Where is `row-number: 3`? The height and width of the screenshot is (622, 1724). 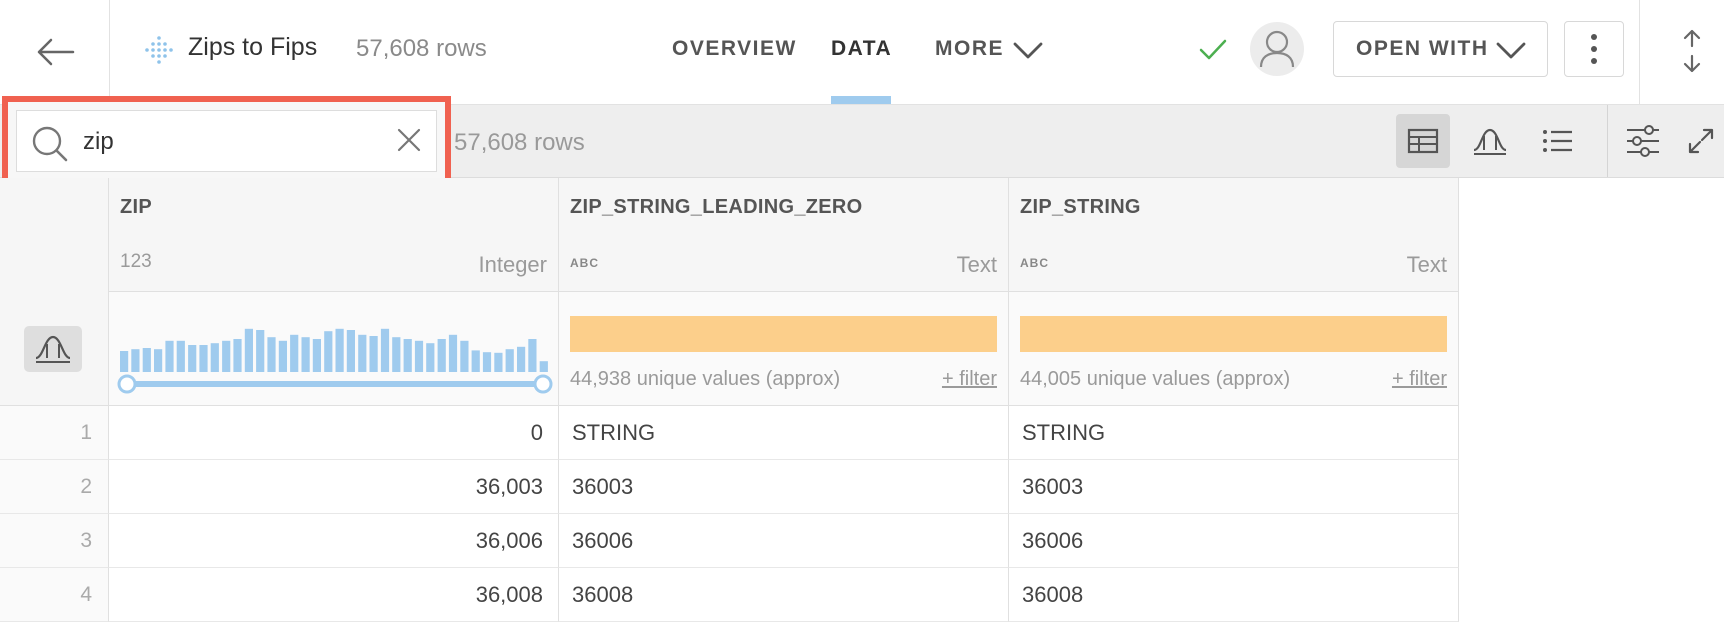 row-number: 3 is located at coordinates (54, 541).